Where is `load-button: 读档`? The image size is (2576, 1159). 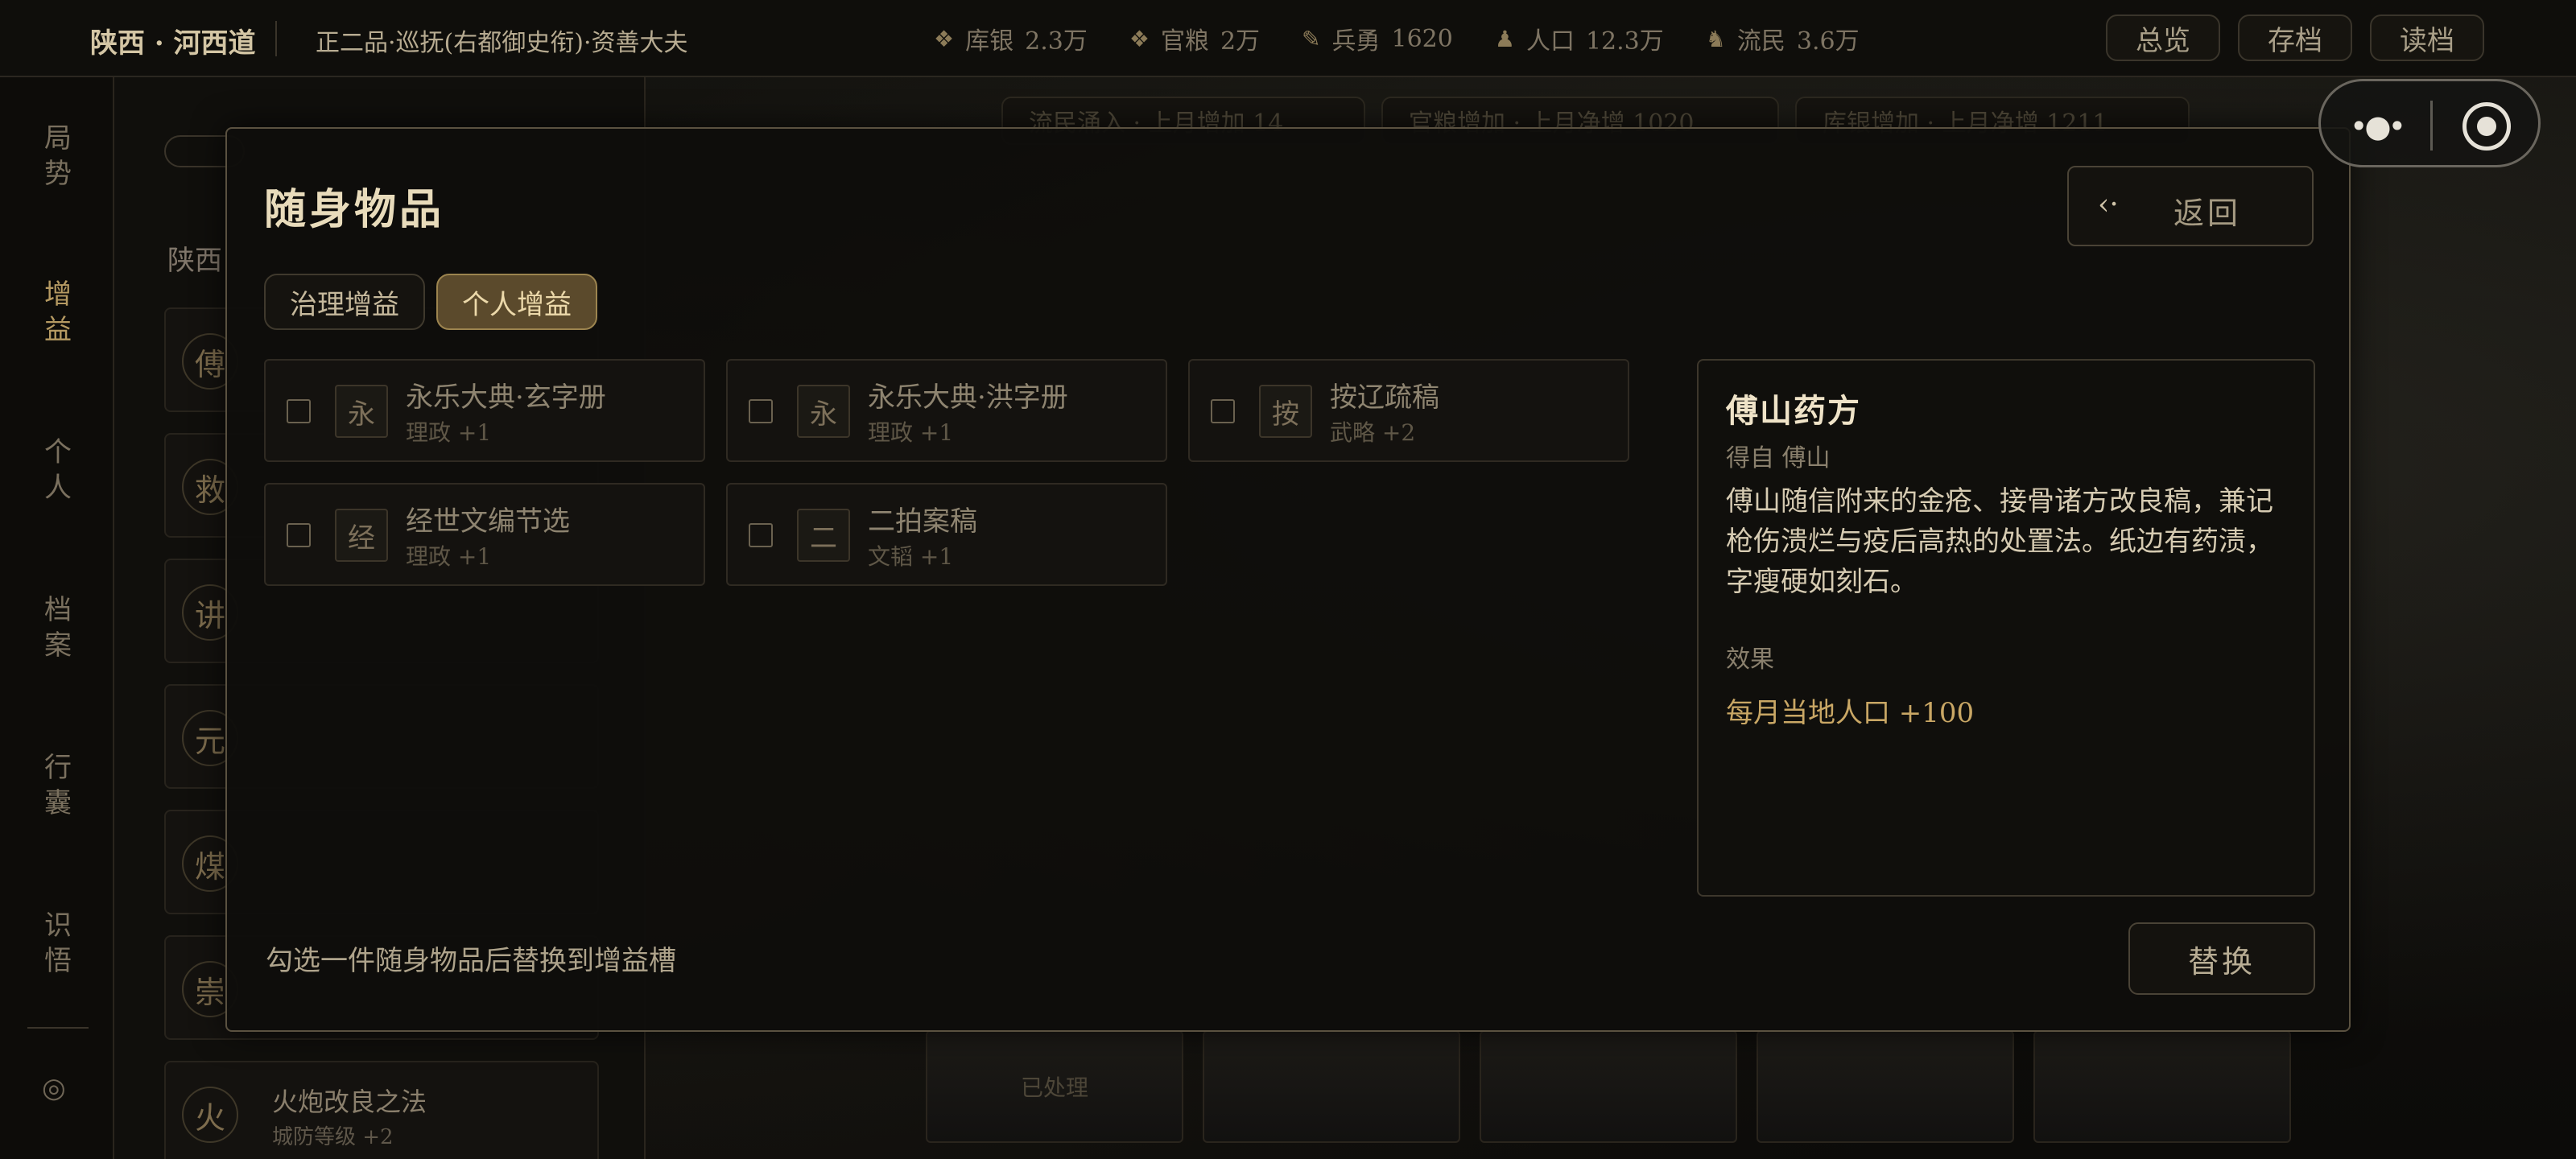
load-button: 读档 is located at coordinates (2427, 37).